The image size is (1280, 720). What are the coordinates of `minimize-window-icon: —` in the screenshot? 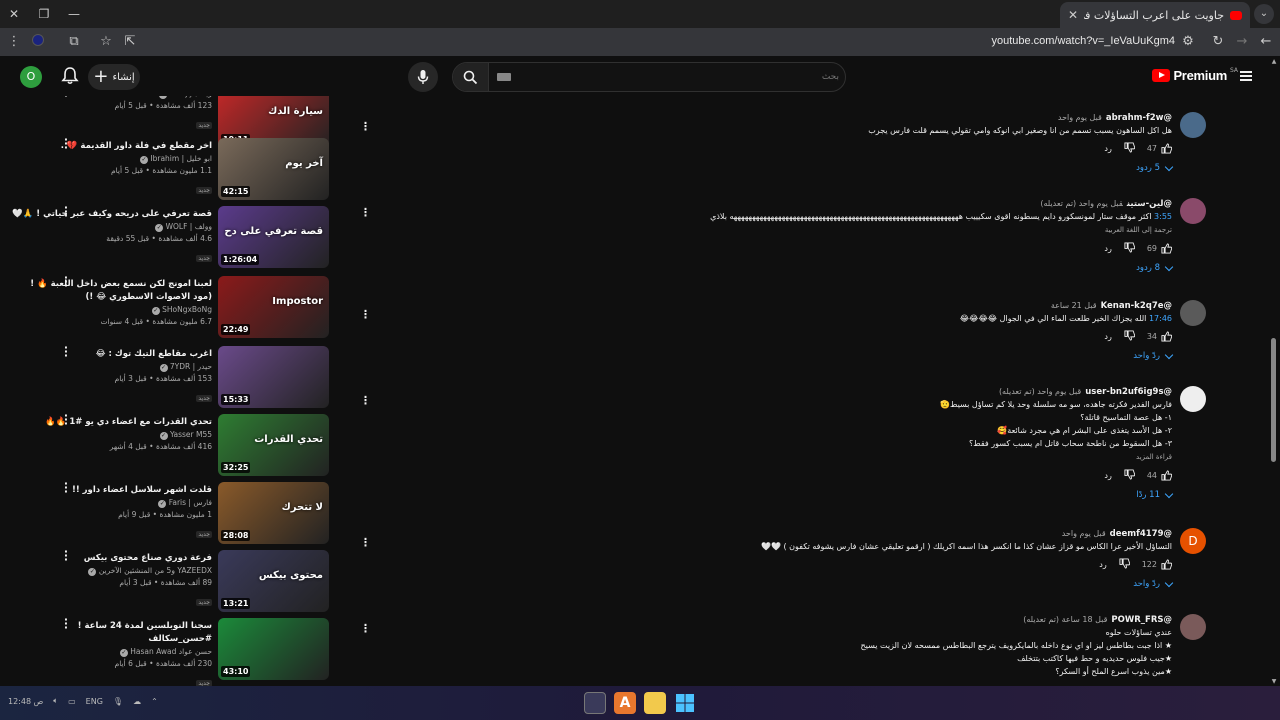 It's located at (74, 14).